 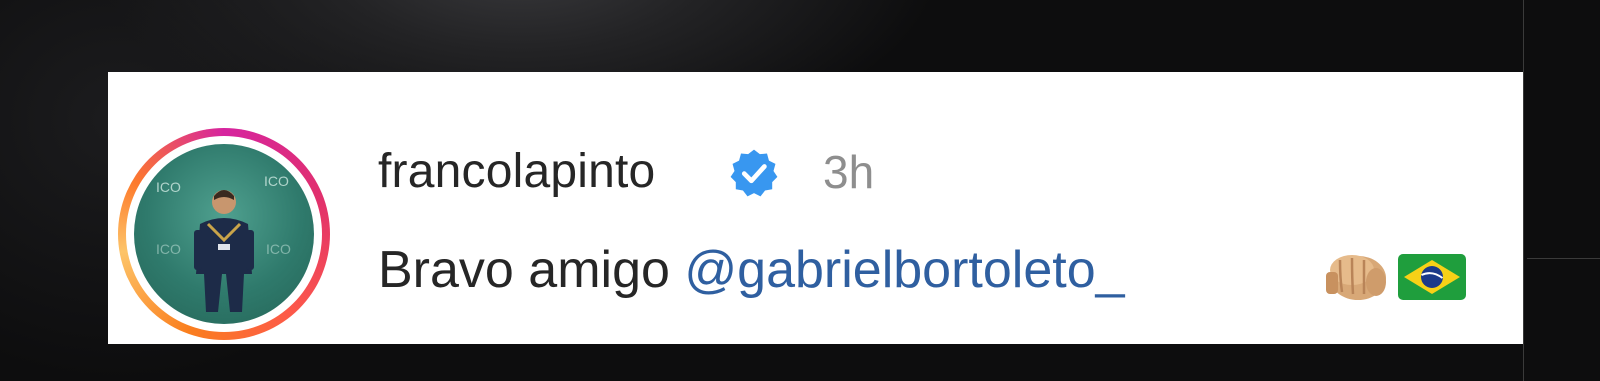 I want to click on brazil-flag-emoji, so click(x=1432, y=277).